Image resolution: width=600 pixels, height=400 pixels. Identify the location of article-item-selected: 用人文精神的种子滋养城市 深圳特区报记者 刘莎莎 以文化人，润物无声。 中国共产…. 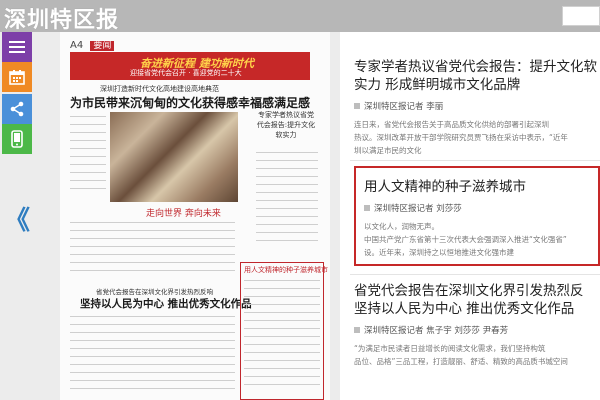
(482, 218).